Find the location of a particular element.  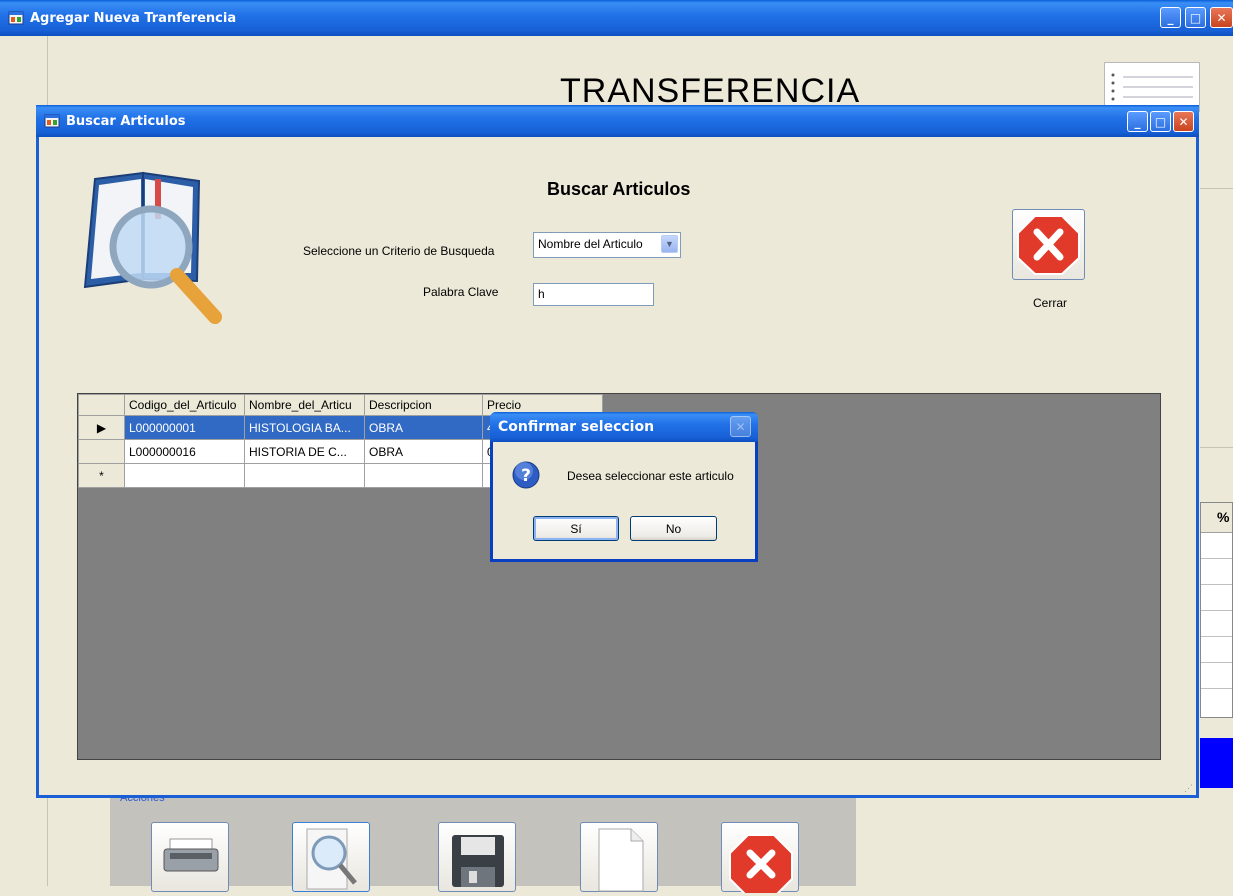

column-header-nombre: Nombre_del_Articu is located at coordinates (304, 405).